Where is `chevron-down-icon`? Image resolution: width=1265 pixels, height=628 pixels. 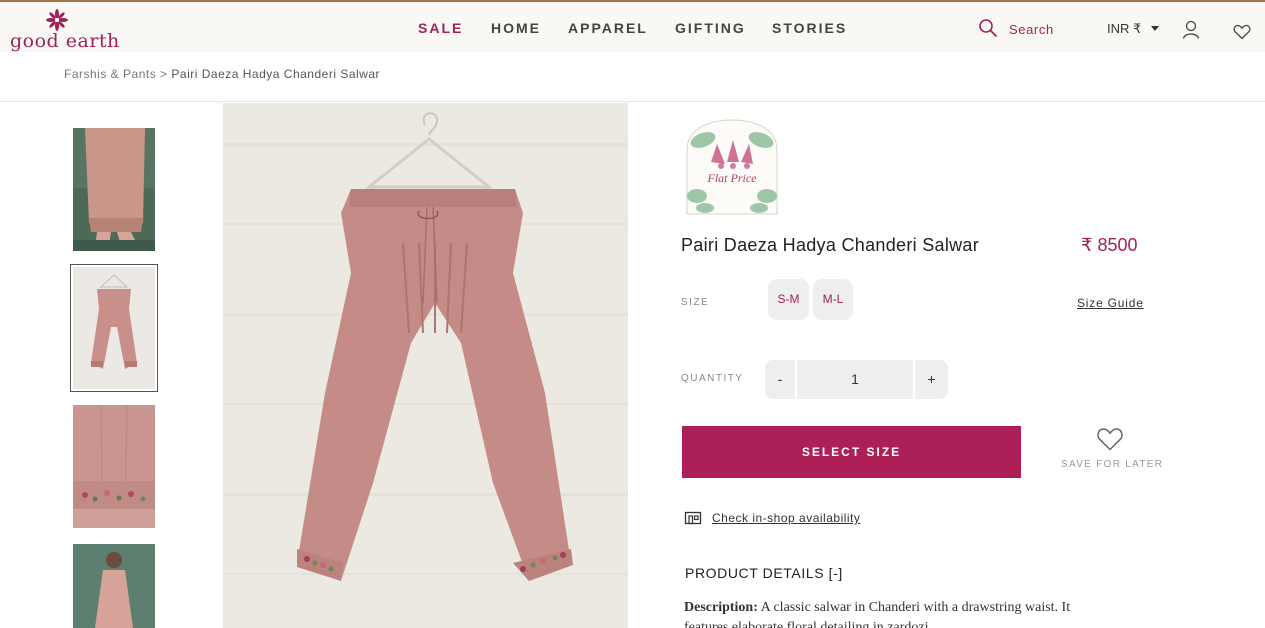
chevron-down-icon is located at coordinates (1155, 28).